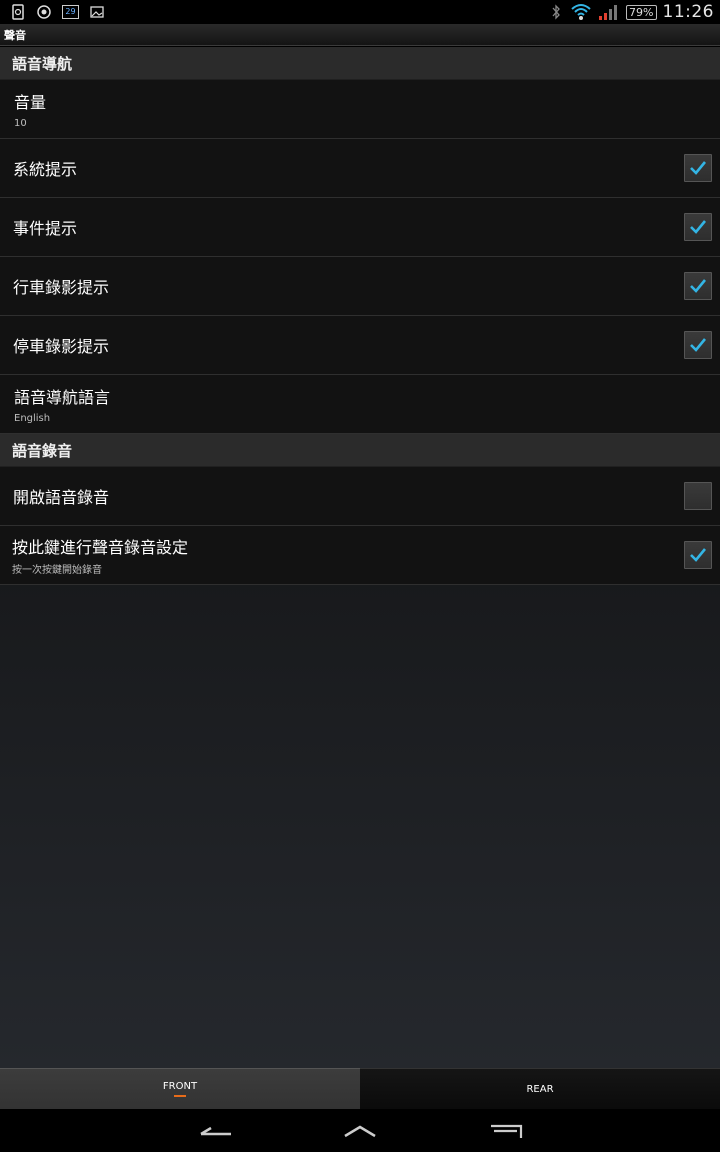 This screenshot has height=1152, width=720. I want to click on pref-system-prompt: 系統提示, so click(360, 168).